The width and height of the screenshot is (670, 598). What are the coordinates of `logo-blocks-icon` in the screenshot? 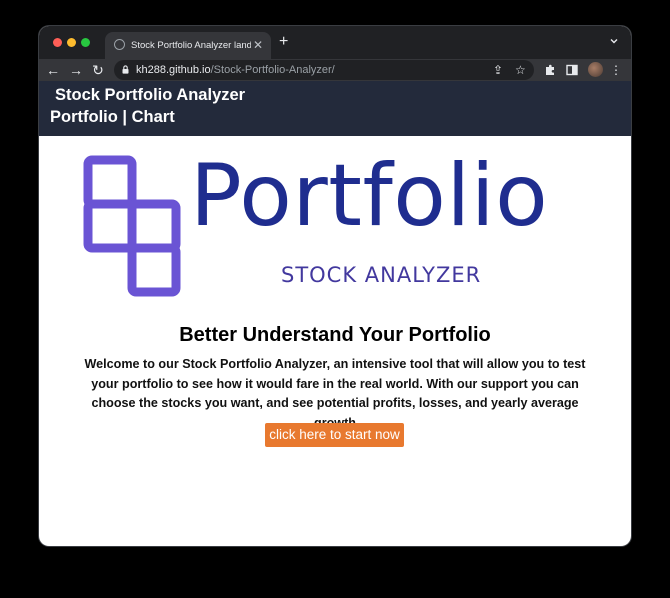 It's located at (132, 226).